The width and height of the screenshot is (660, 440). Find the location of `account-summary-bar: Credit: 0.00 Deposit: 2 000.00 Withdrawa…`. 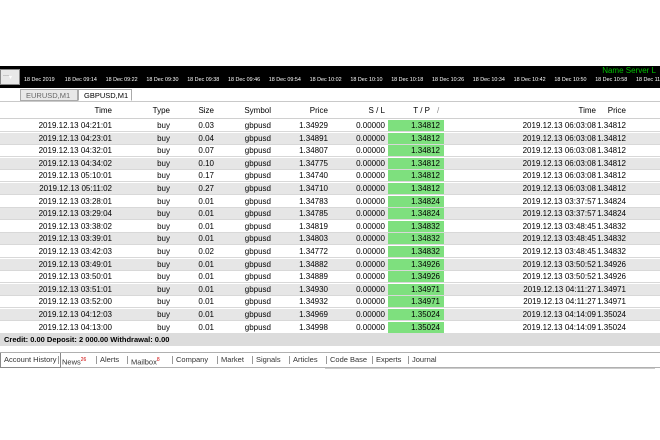

account-summary-bar: Credit: 0.00 Deposit: 2 000.00 Withdrawa… is located at coordinates (330, 339).